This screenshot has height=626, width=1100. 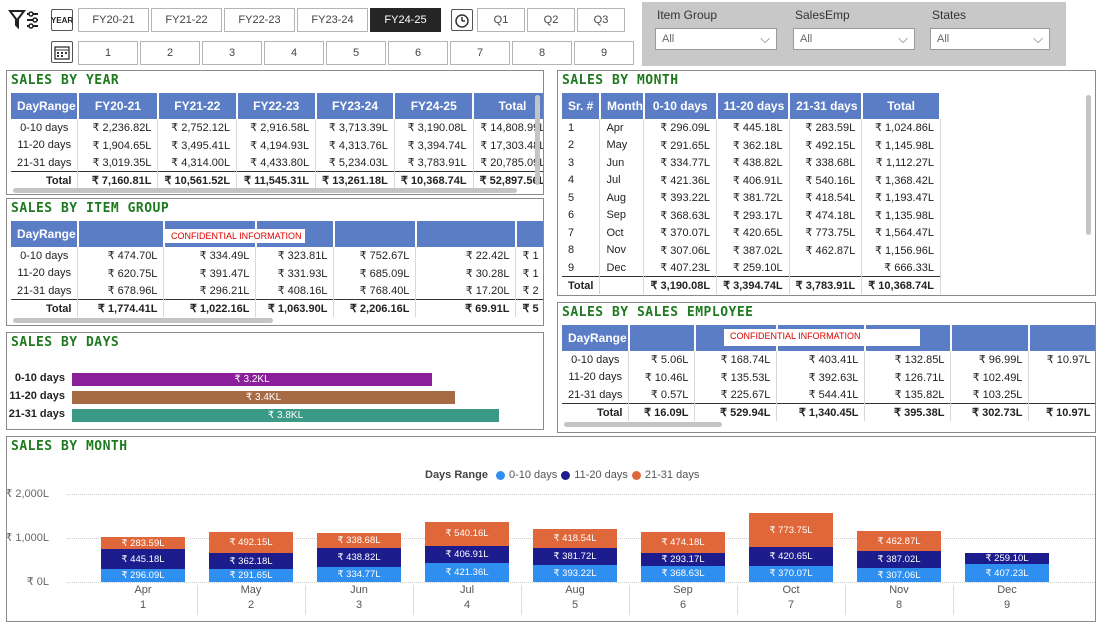 What do you see at coordinates (434, 145) in the screenshot?
I see `table-cell: ₹ 3,394.74L` at bounding box center [434, 145].